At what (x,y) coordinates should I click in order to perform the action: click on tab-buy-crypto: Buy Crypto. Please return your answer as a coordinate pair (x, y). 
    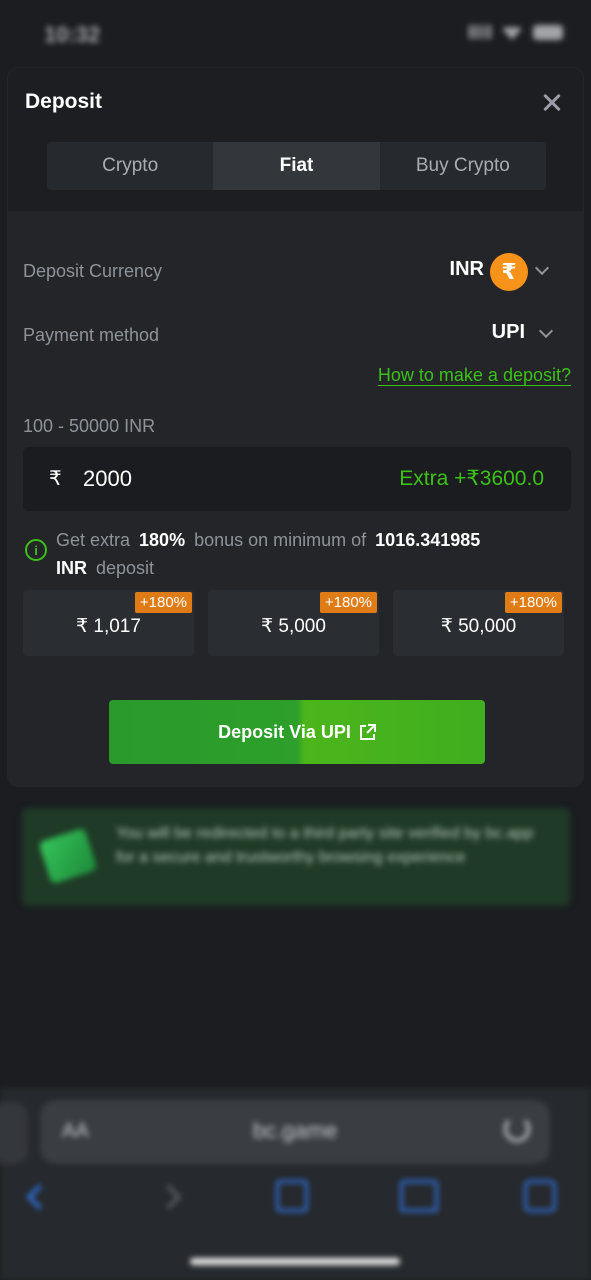
    Looking at the image, I should click on (463, 166).